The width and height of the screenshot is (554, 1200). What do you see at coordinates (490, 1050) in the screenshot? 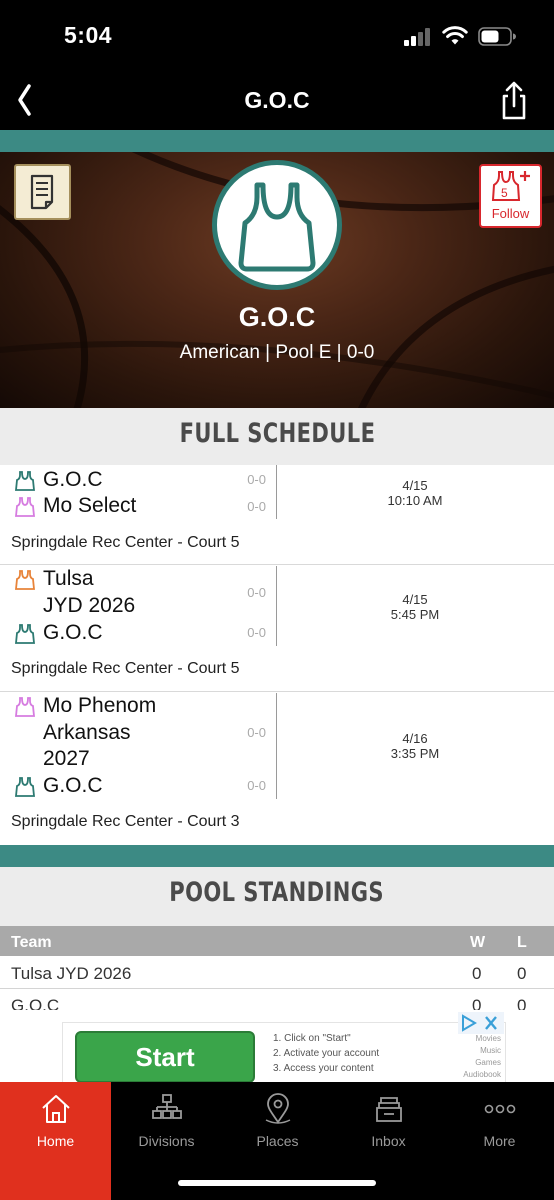
I see `ad-side-item: Music` at bounding box center [490, 1050].